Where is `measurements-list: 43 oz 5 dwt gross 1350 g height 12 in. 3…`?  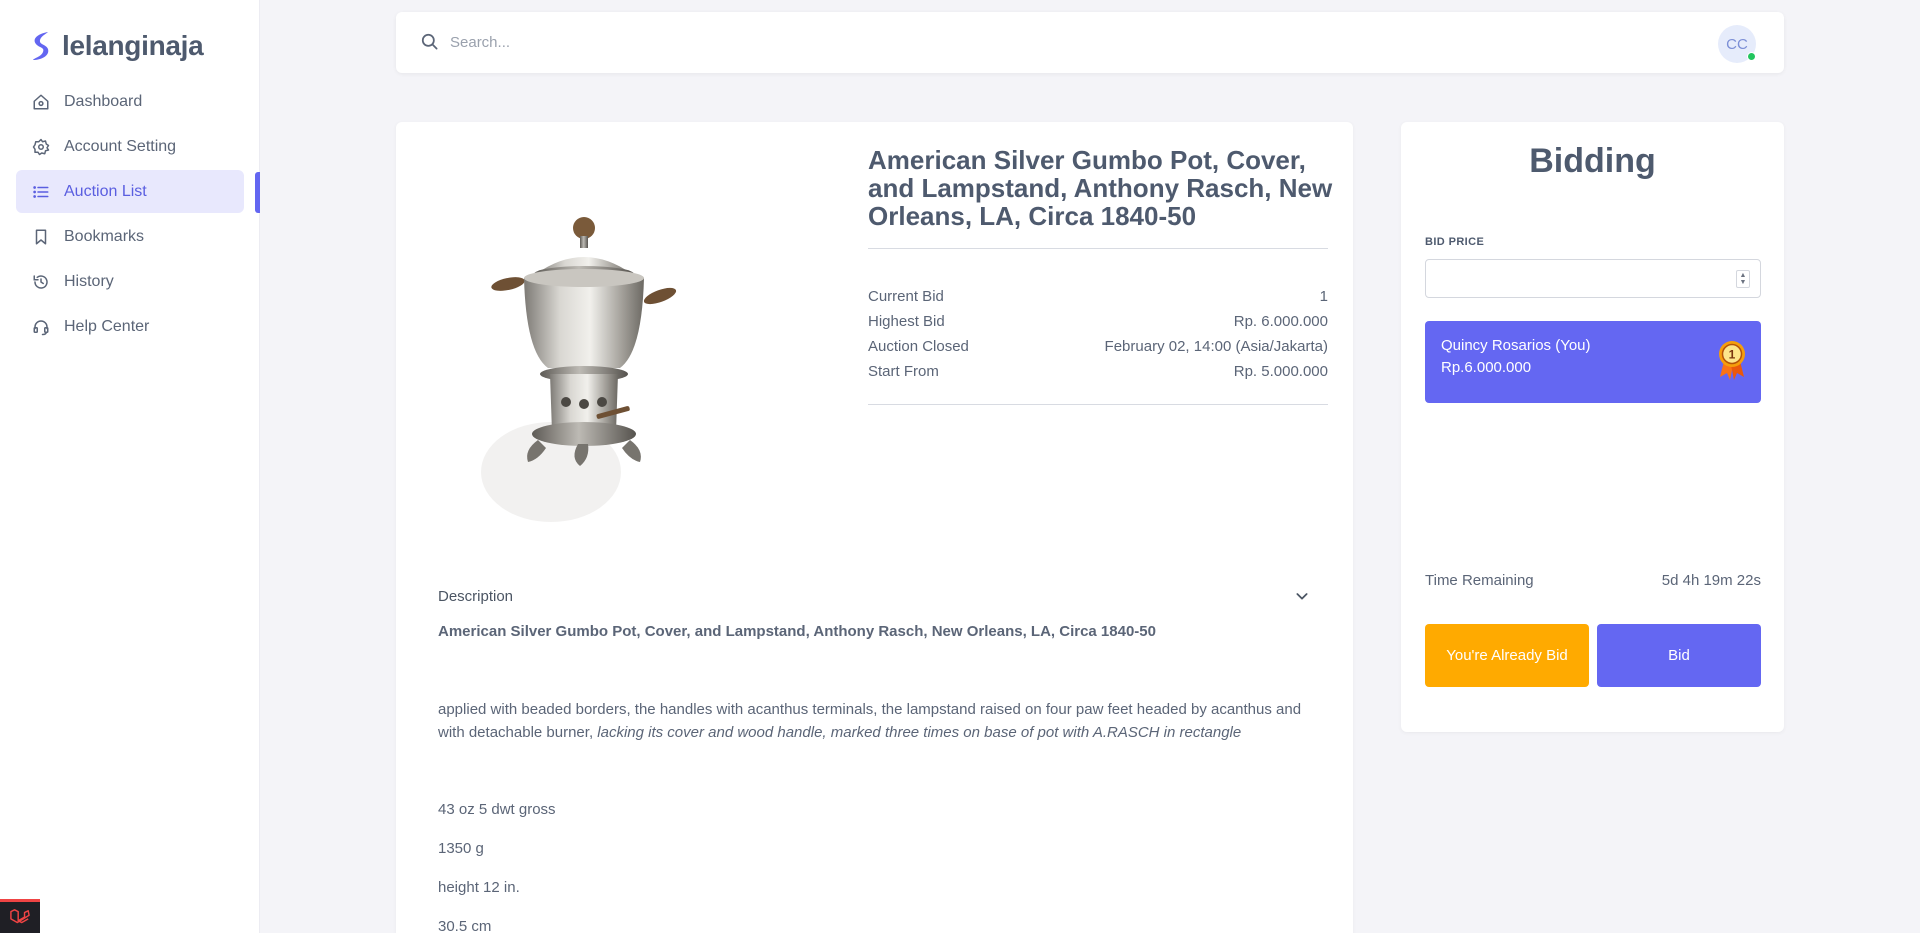 measurements-list: 43 oz 5 dwt gross 1350 g height 12 in. 3… is located at coordinates (497, 865).